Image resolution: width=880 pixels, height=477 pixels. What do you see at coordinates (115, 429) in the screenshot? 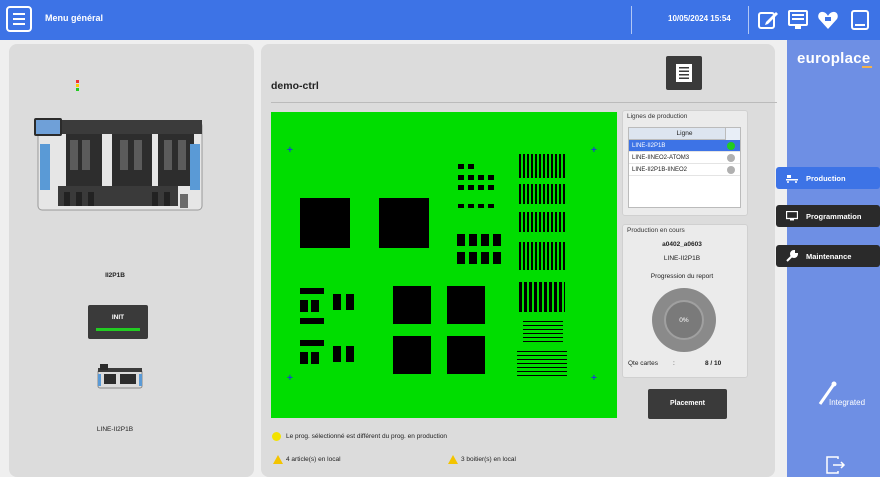
I see `line-name: LINE-II2P1B` at bounding box center [115, 429].